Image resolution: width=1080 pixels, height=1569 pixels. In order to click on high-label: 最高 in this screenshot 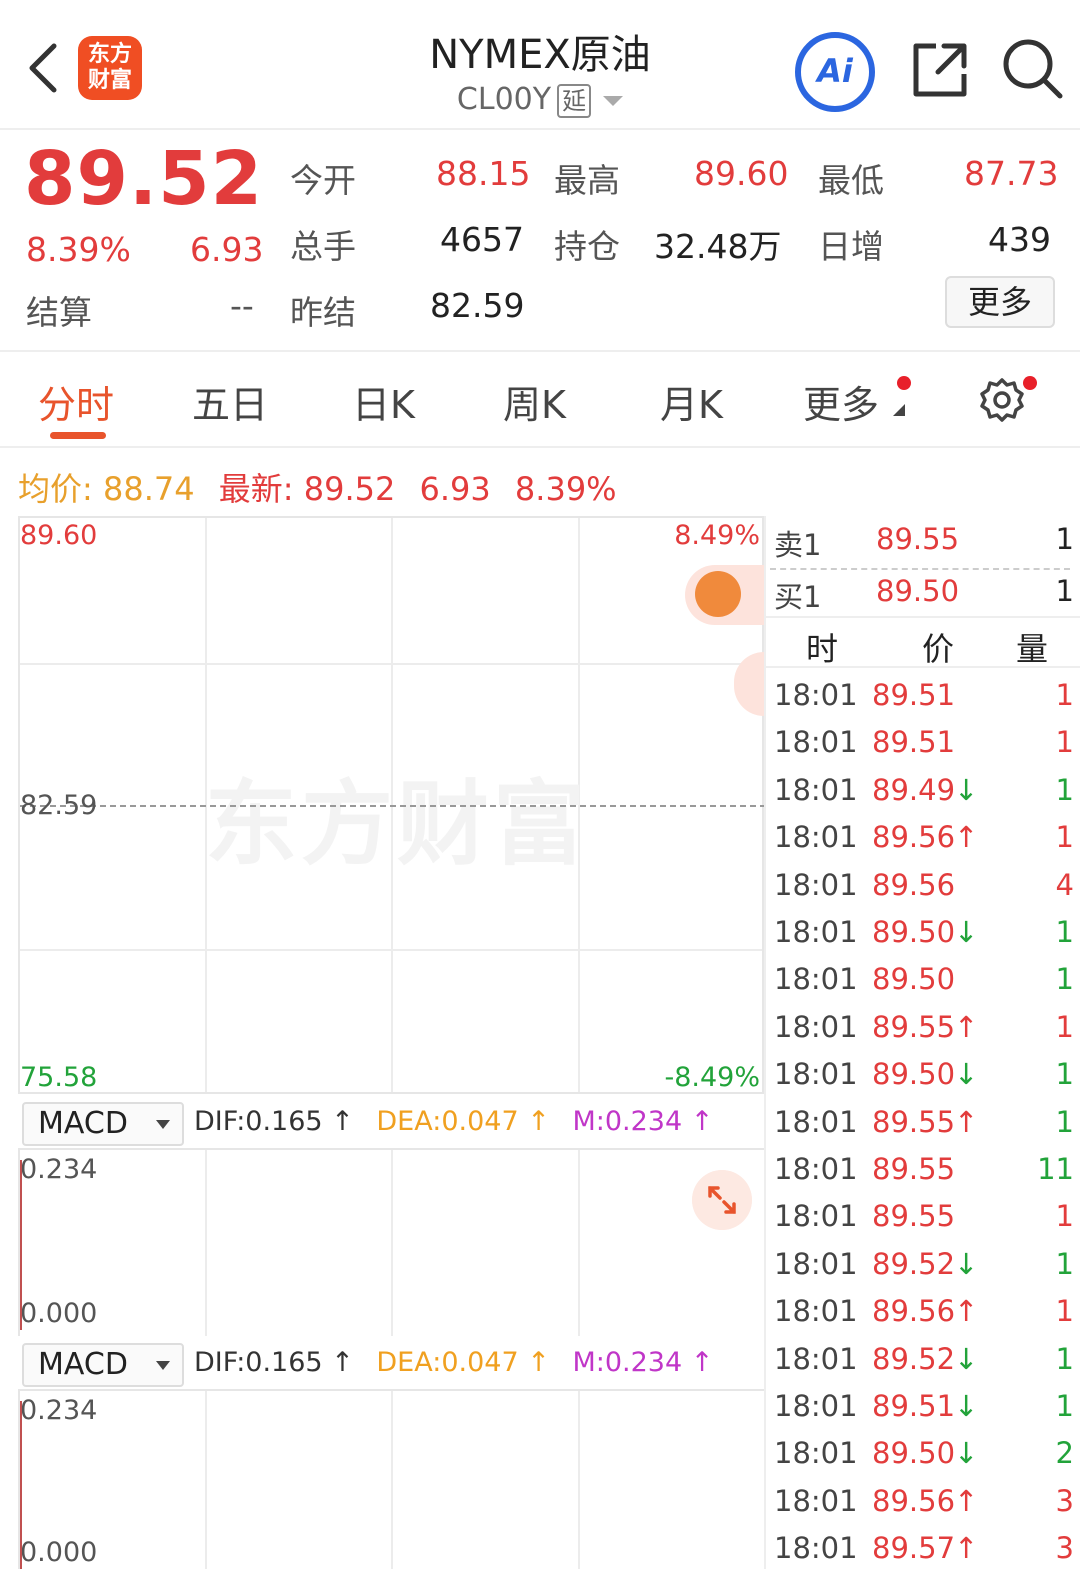, I will do `click(587, 180)`.